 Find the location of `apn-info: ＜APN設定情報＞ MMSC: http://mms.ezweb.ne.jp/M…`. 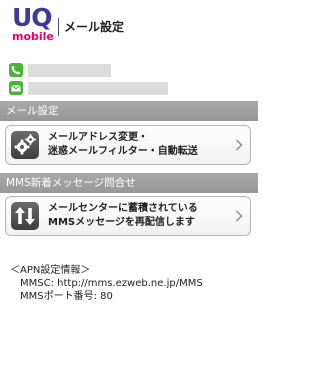

apn-info: ＜APN設定情報＞ MMSC: http://mms.ezweb.ne.jp/M… is located at coordinates (106, 283).